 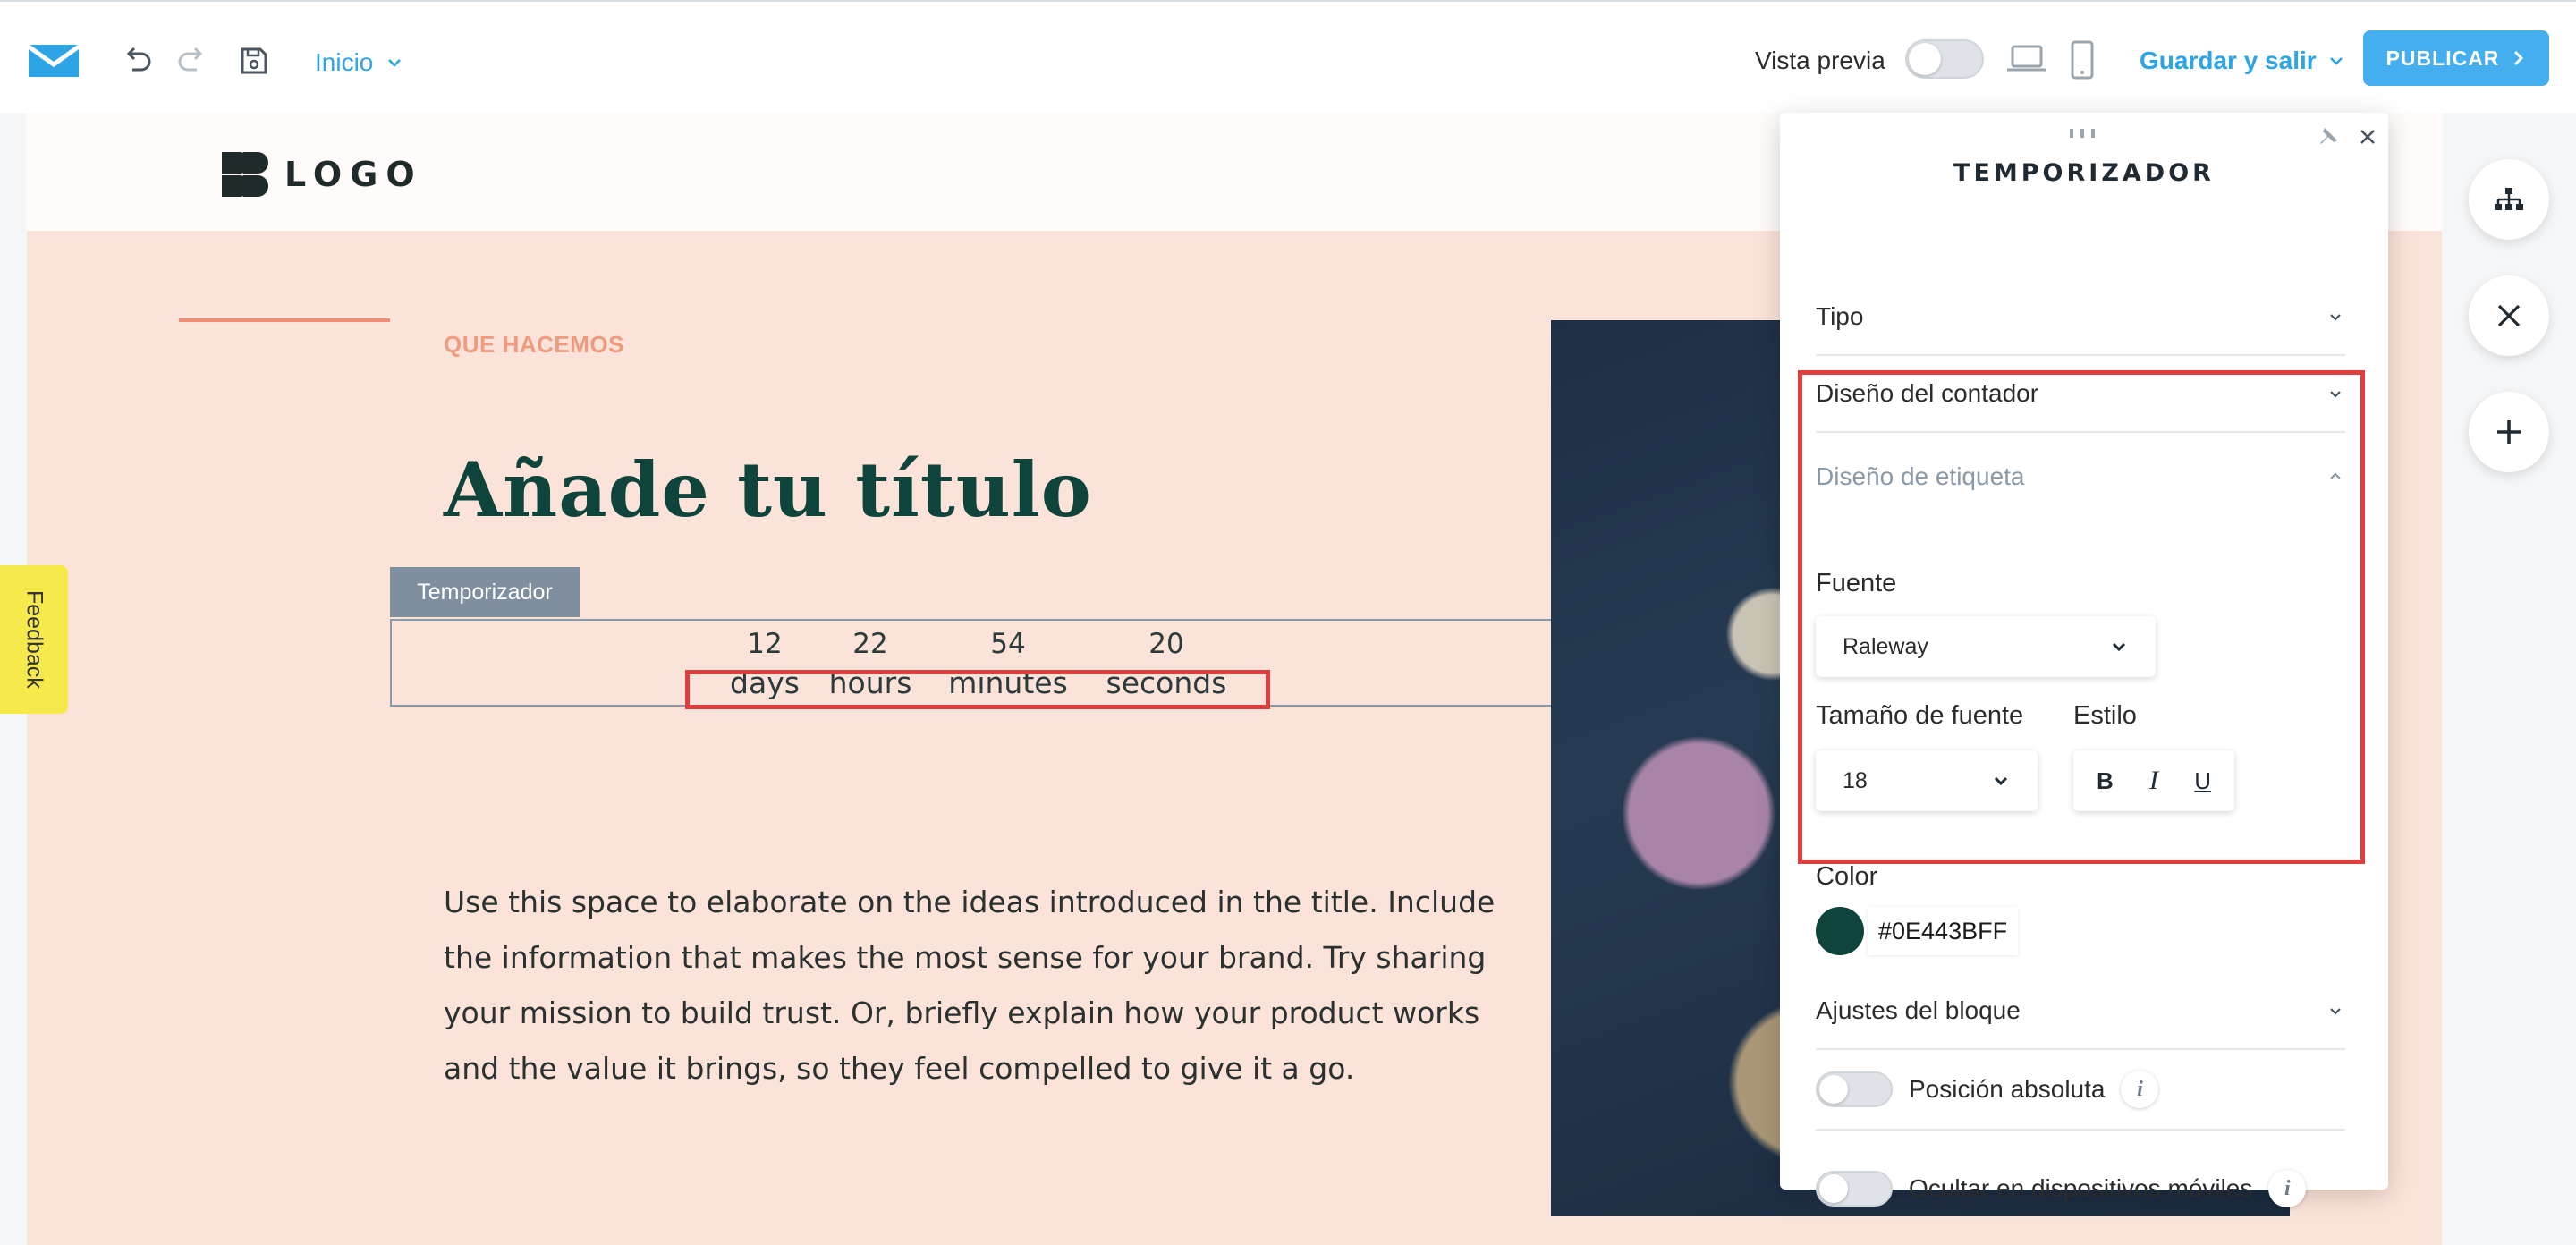 I want to click on site-logo-text: LOGO, so click(x=353, y=175).